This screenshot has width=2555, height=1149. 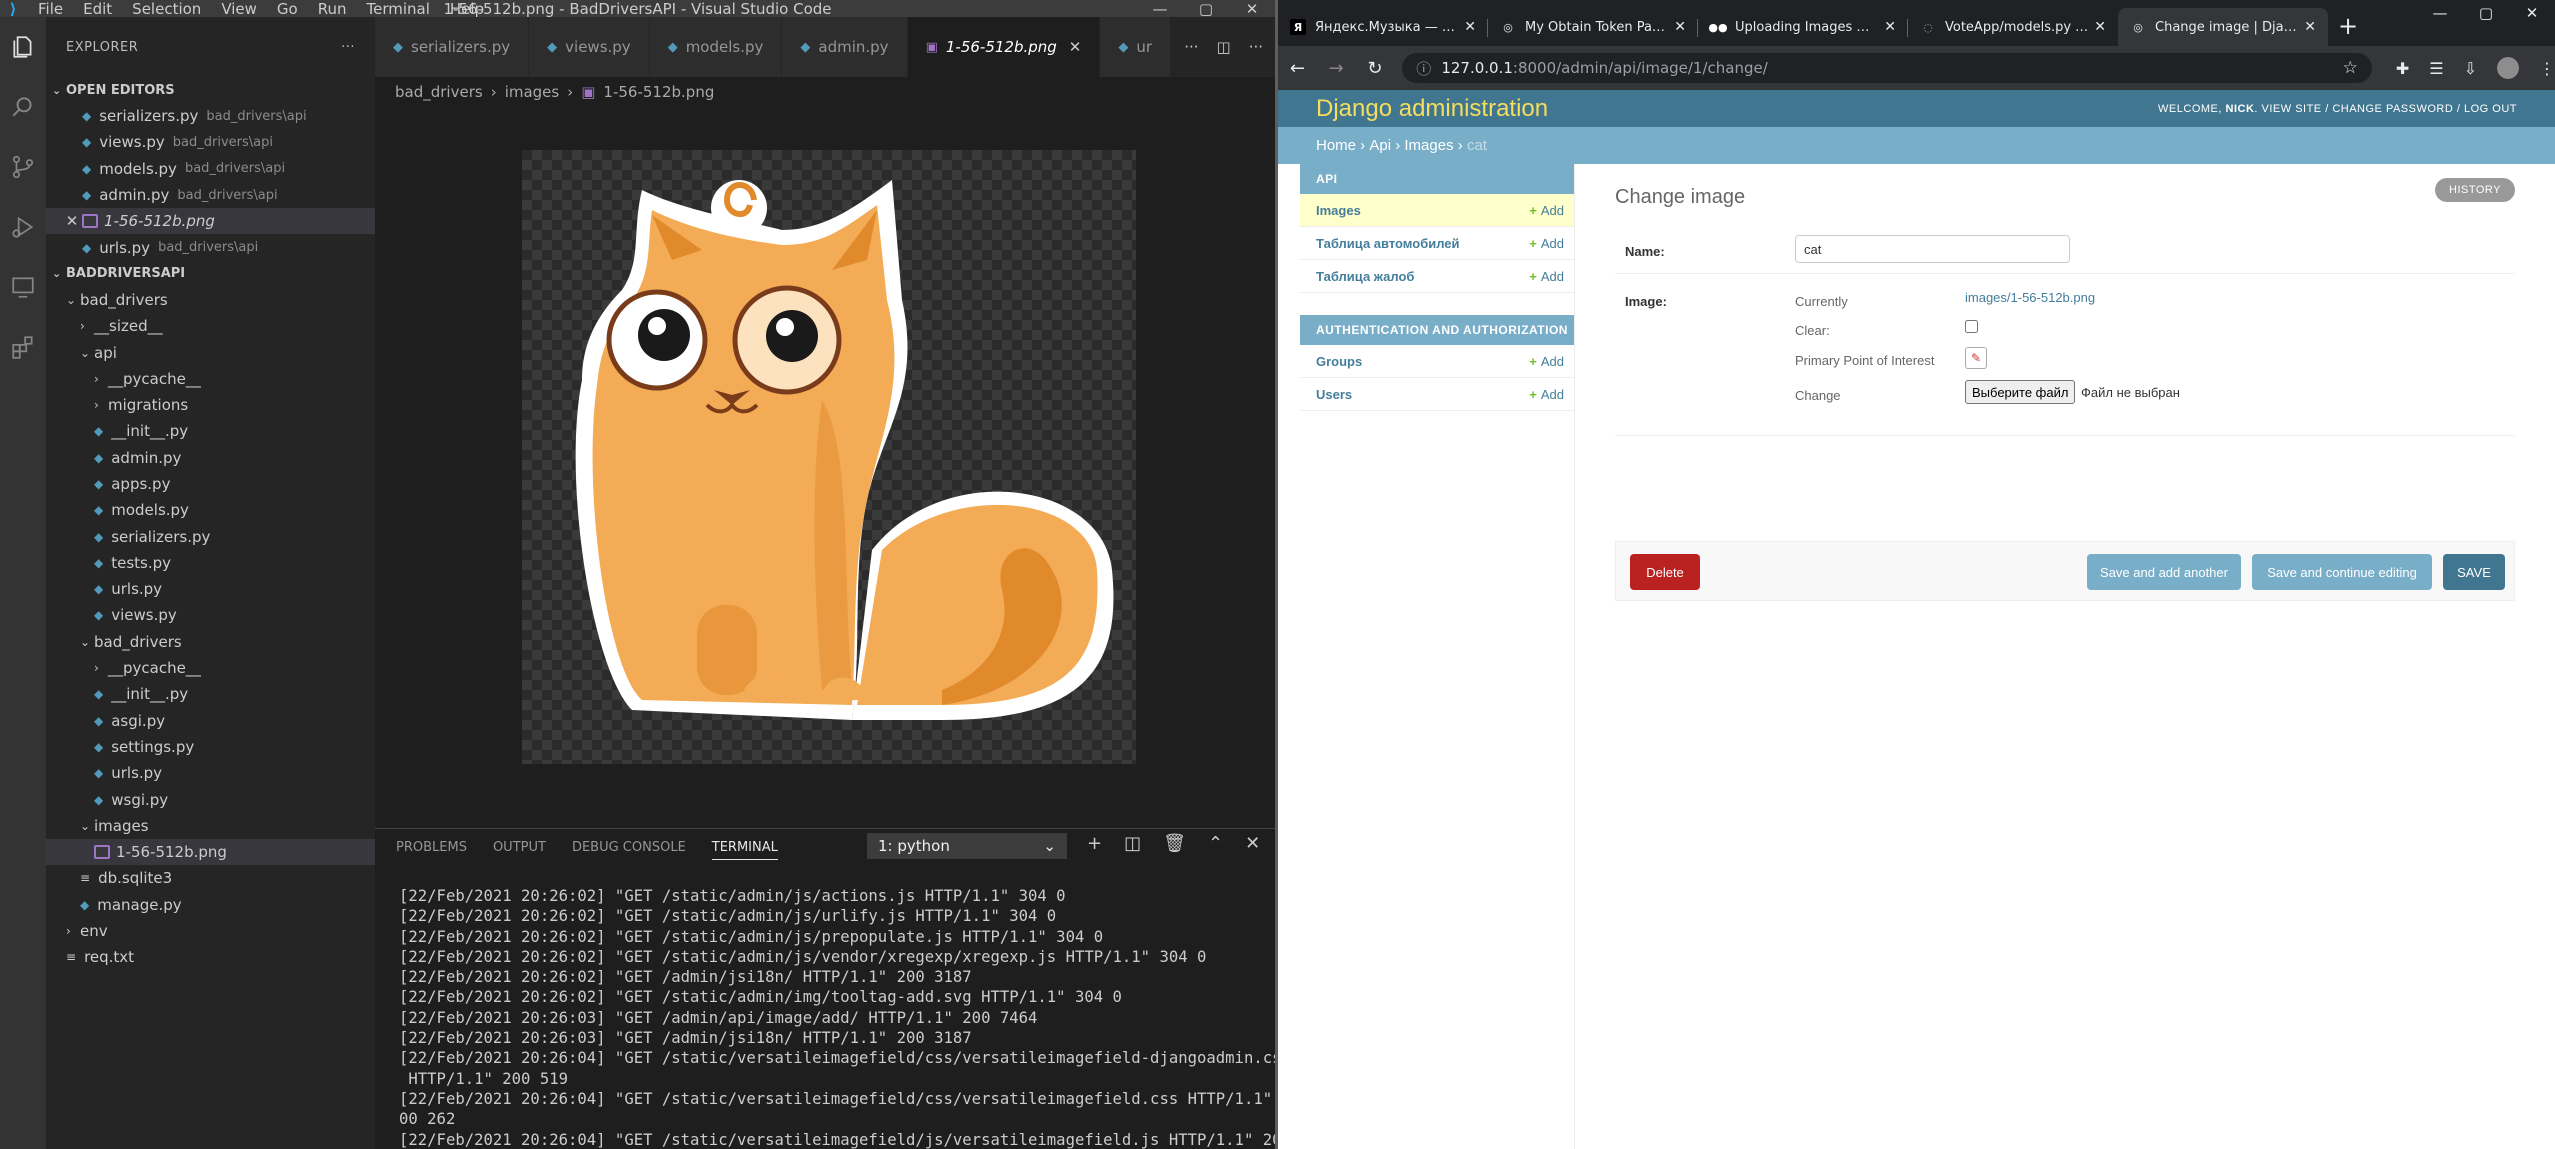 What do you see at coordinates (532, 92) in the screenshot?
I see `breadcrumb-item: images` at bounding box center [532, 92].